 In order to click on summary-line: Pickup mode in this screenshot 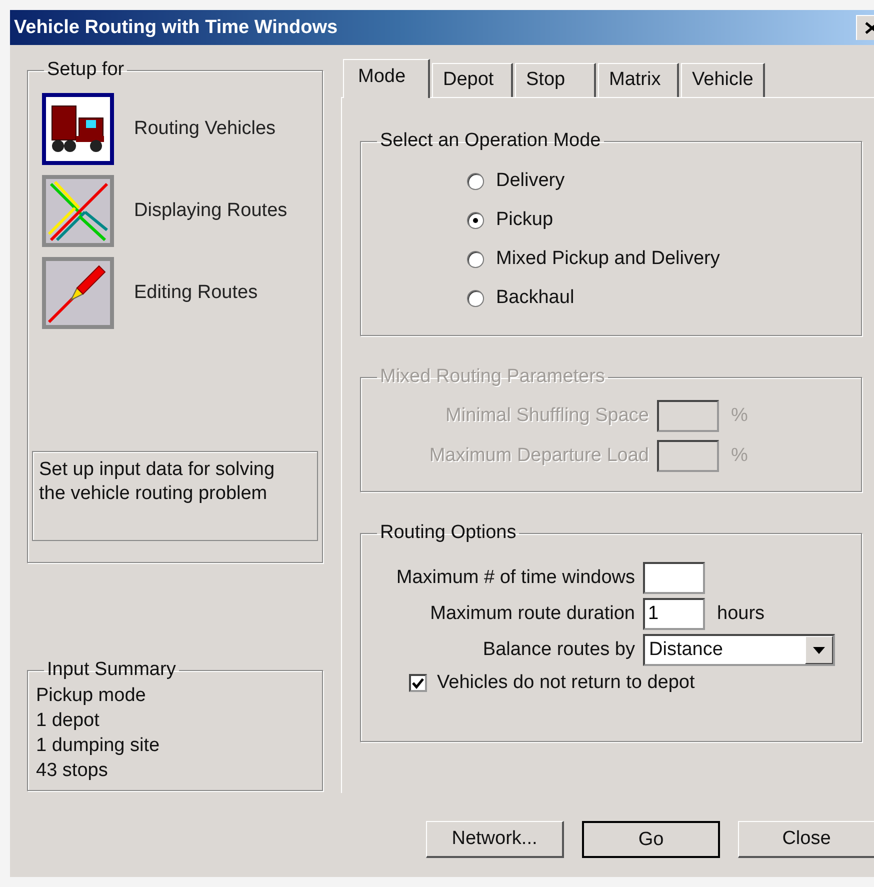, I will do `click(91, 696)`.